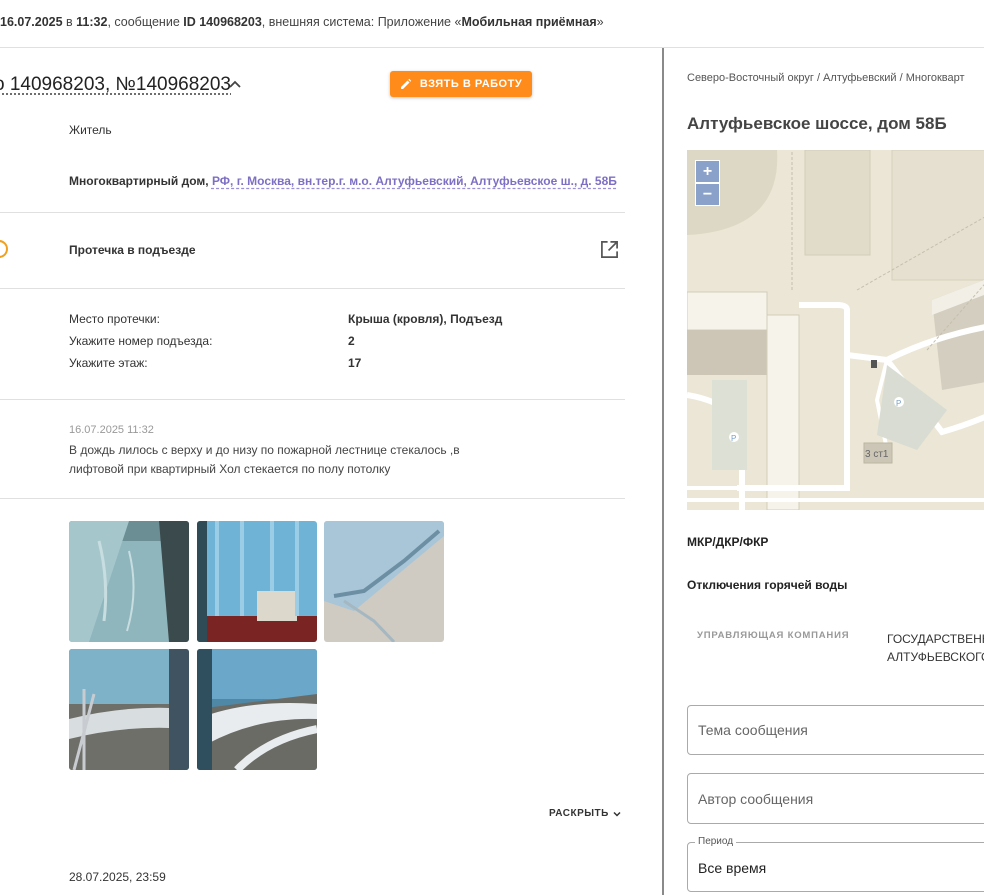 This screenshot has height=895, width=984. Describe the element at coordinates (707, 194) in the screenshot. I see `zoom-out-button: −` at that location.